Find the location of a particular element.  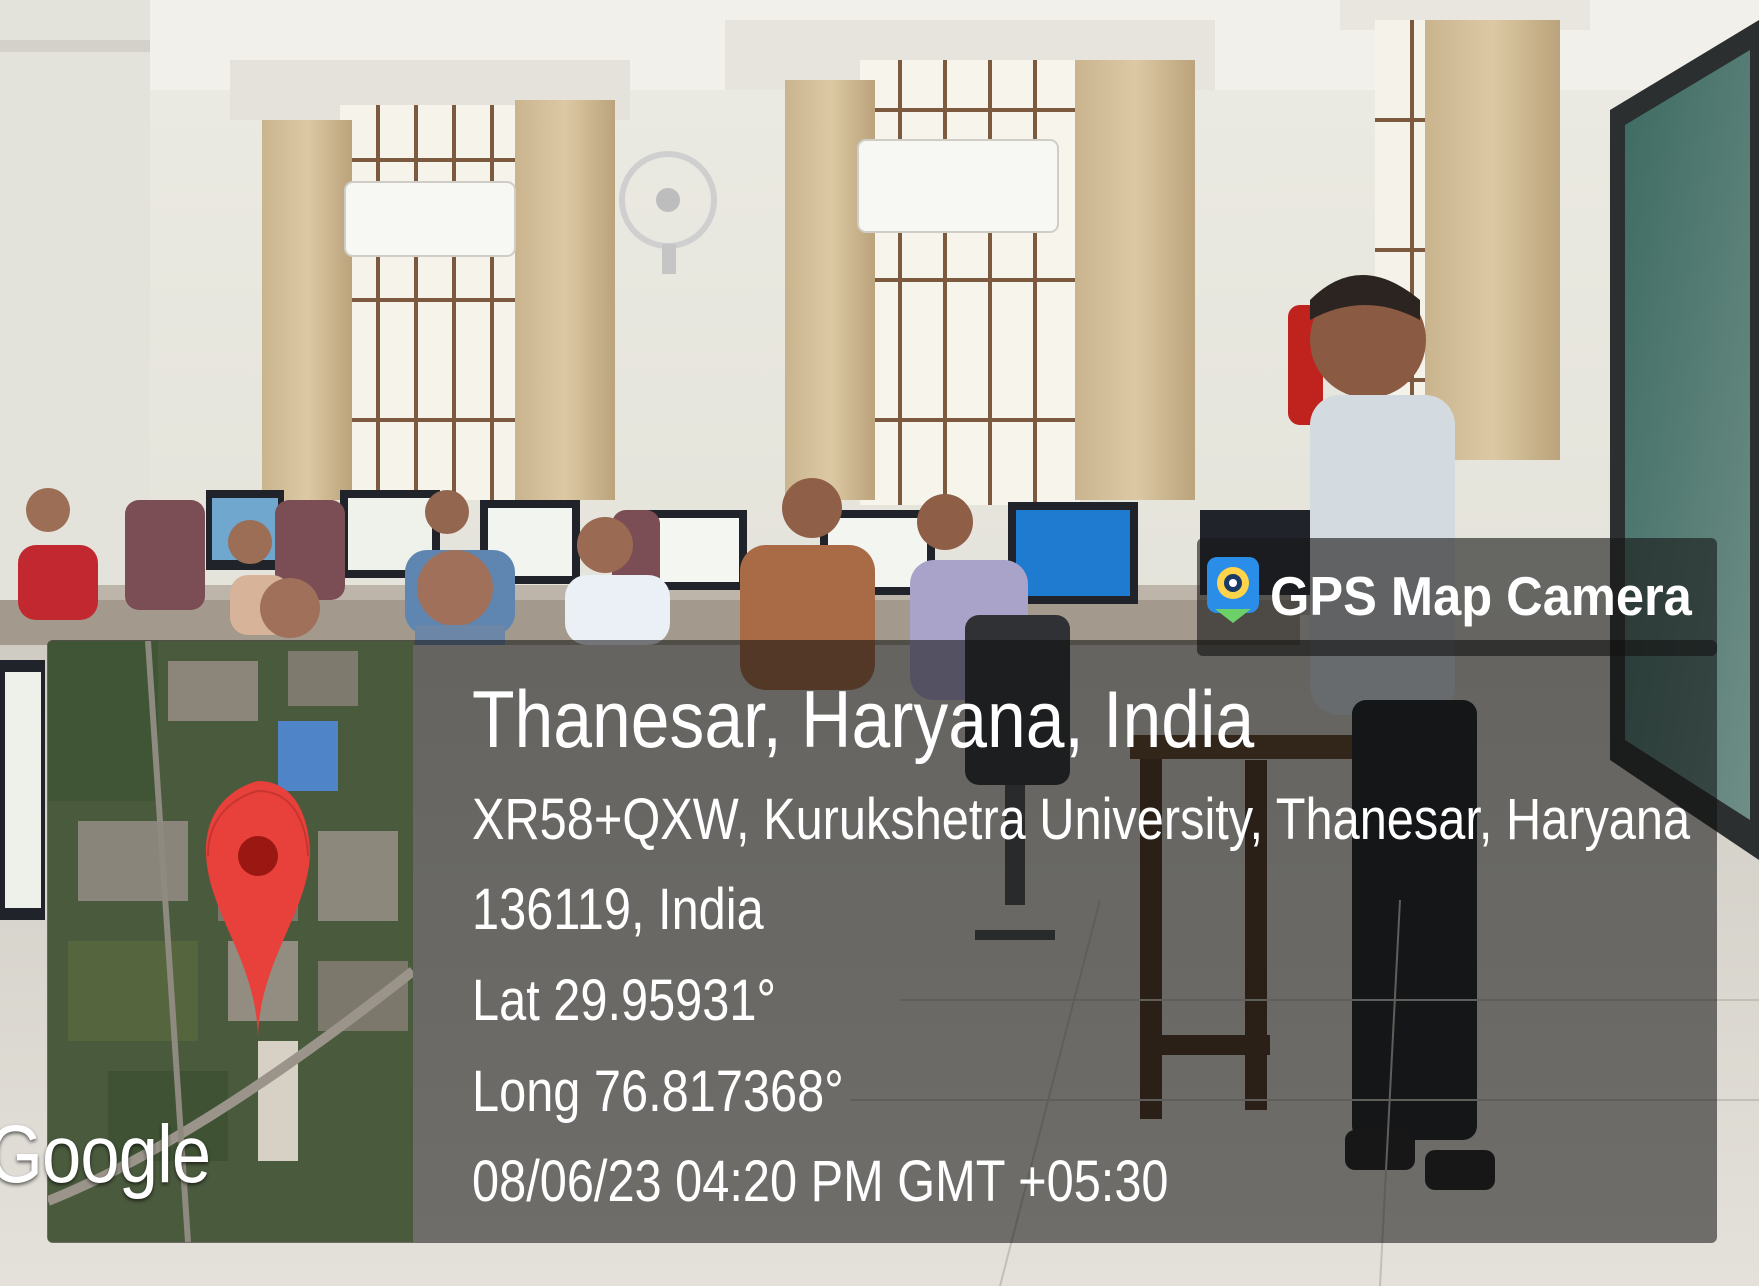

window-center is located at coordinates (970, 282).